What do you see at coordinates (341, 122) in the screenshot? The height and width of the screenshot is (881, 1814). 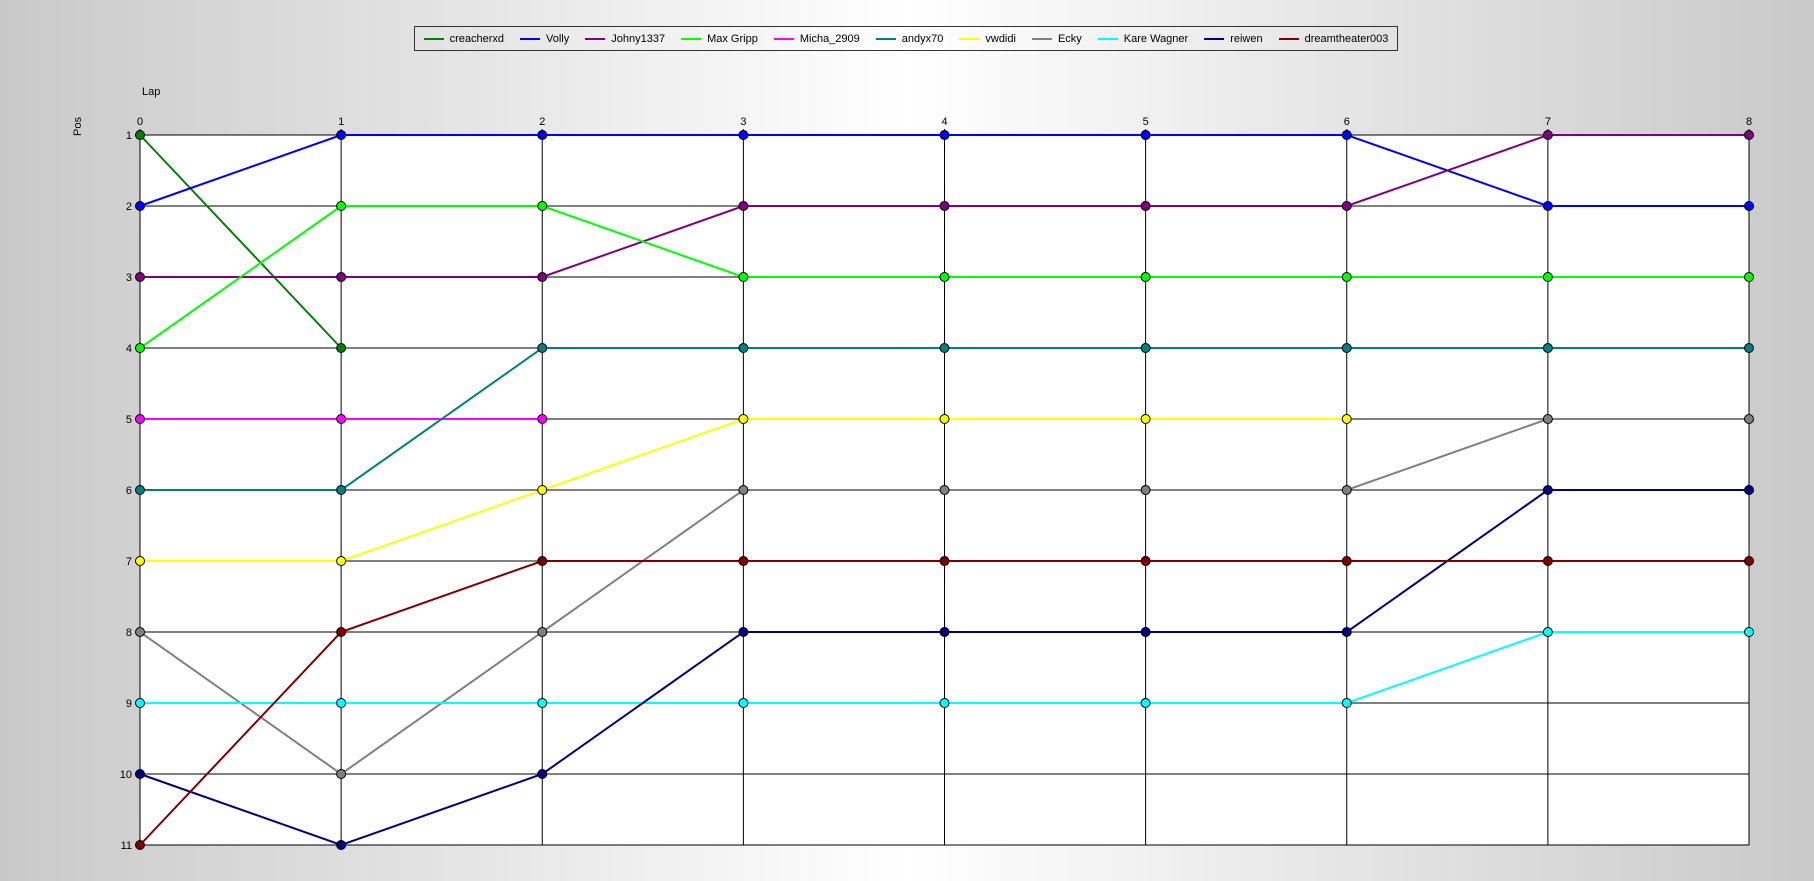 I see `x-tick-label: 1` at bounding box center [341, 122].